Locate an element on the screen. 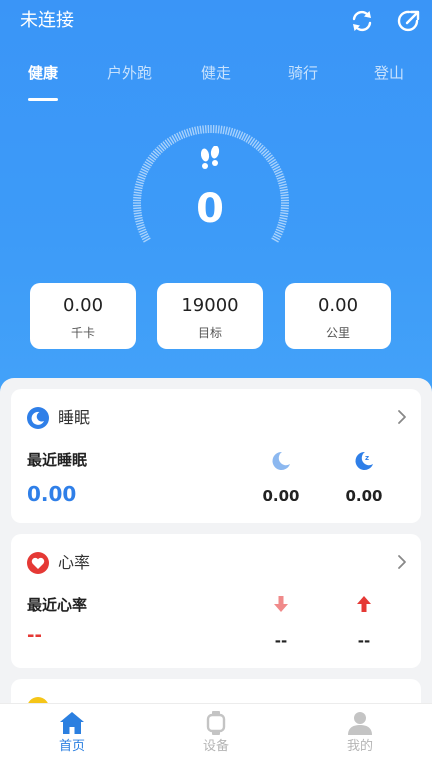 The height and width of the screenshot is (768, 432). max-heart-rate-value: -- is located at coordinates (364, 641).